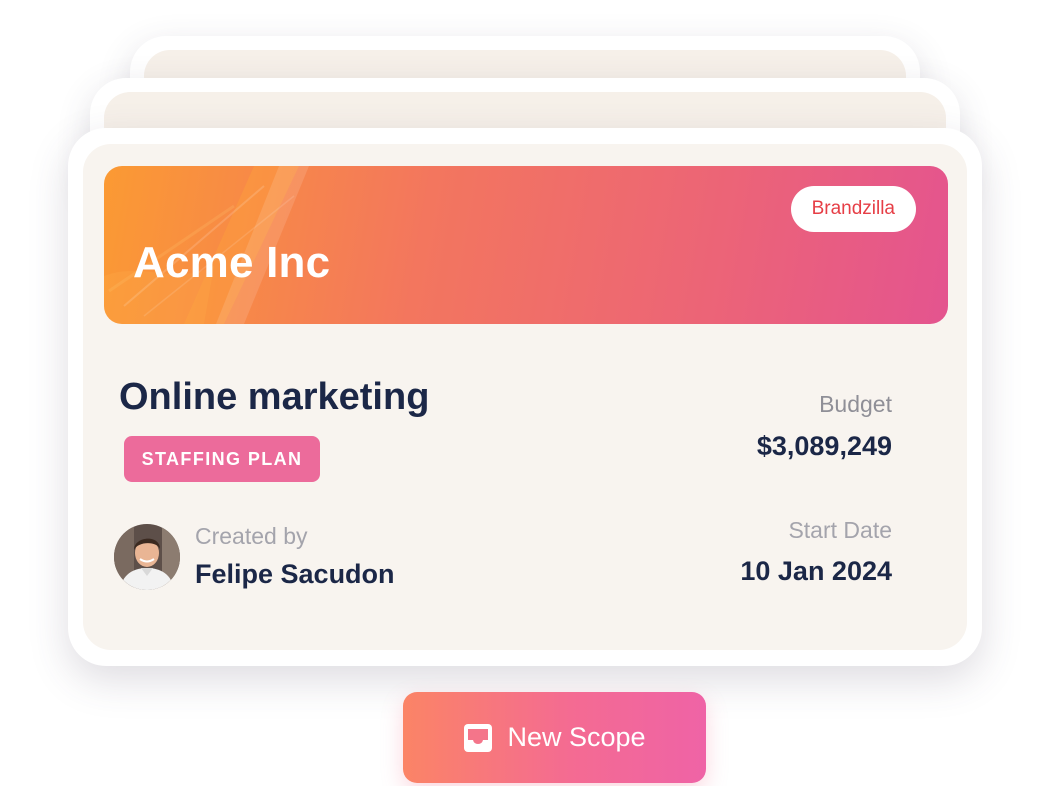  What do you see at coordinates (576, 737) in the screenshot?
I see `new-scope-label: New Scope` at bounding box center [576, 737].